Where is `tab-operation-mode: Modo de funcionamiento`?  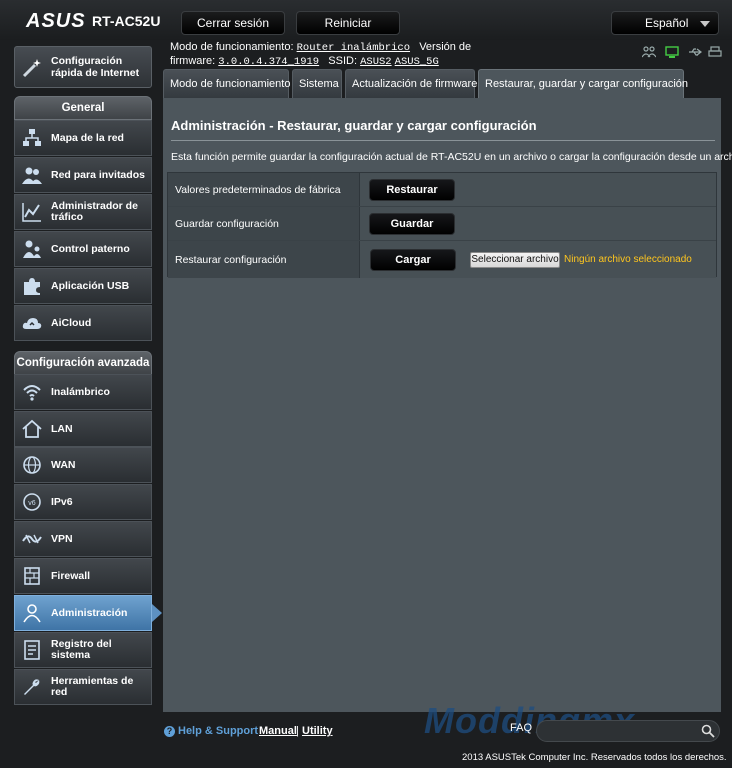 tab-operation-mode: Modo de funcionamiento is located at coordinates (226, 83).